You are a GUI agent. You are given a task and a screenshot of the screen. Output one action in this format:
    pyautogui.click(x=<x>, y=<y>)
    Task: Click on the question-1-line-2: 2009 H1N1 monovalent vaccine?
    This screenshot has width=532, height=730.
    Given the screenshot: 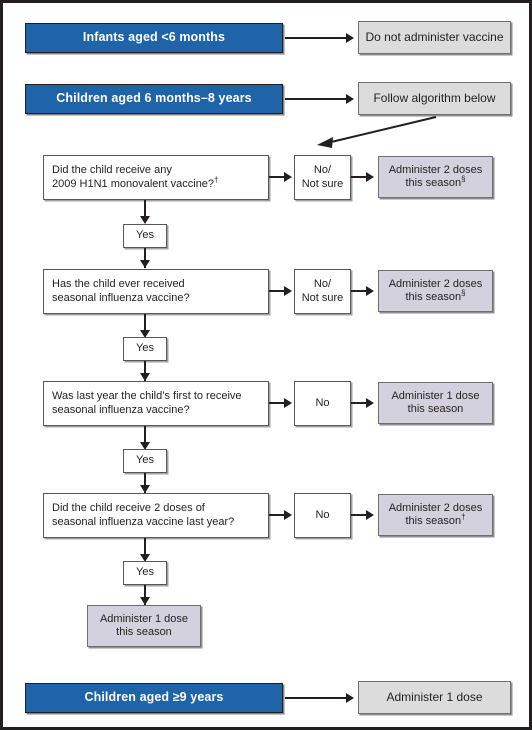 What is the action you would take?
    pyautogui.click(x=133, y=183)
    